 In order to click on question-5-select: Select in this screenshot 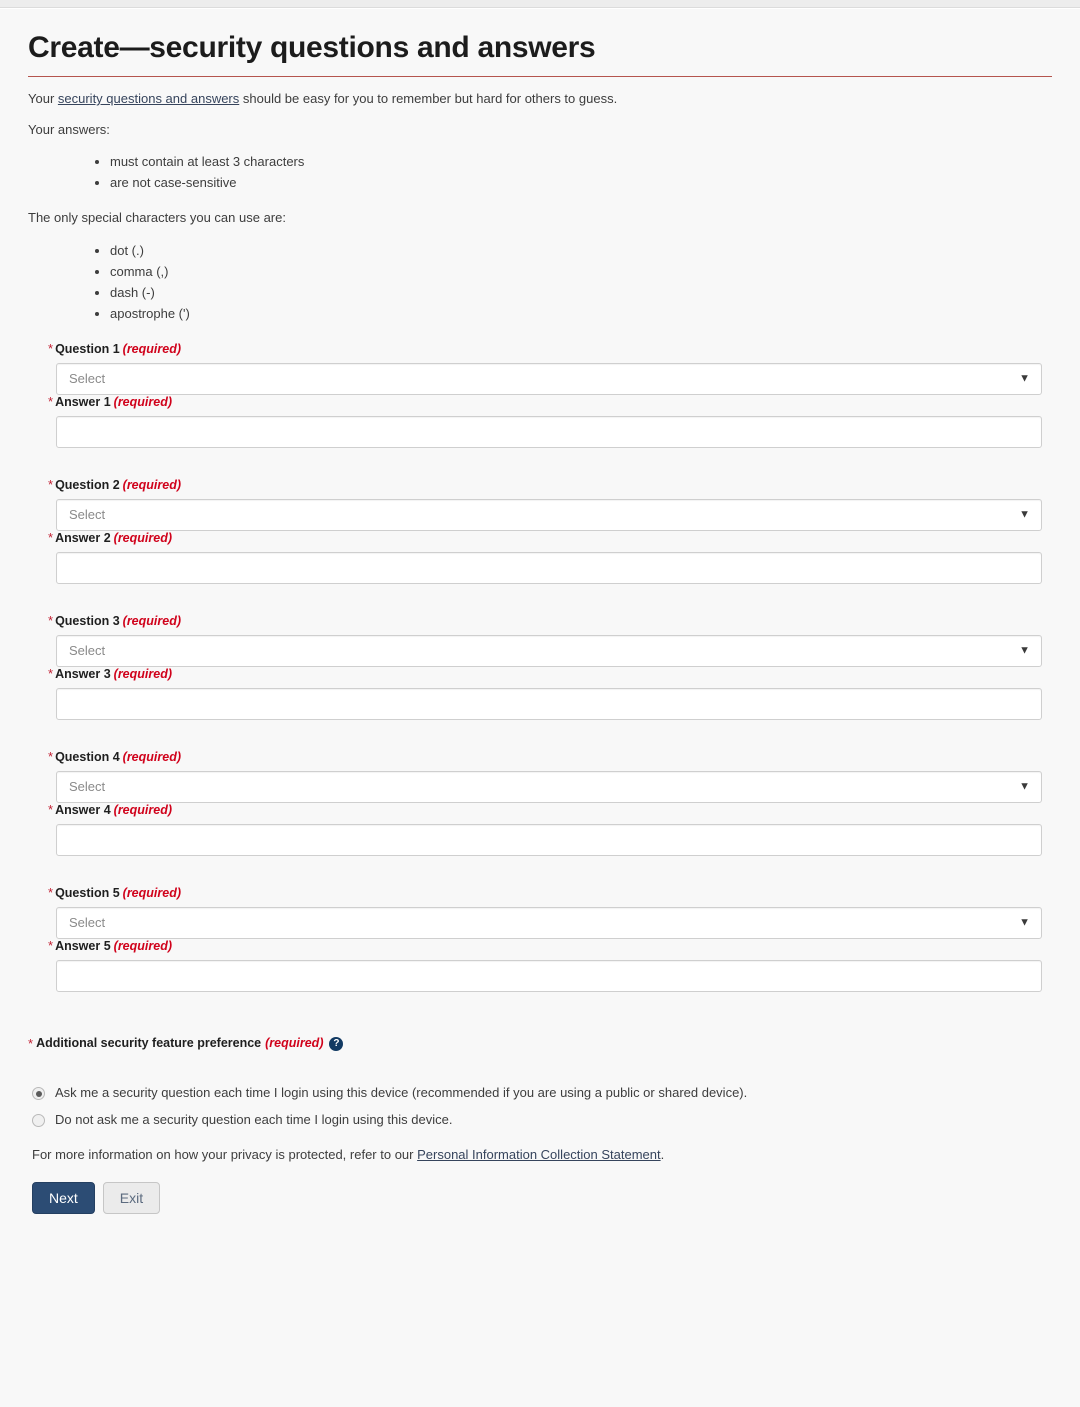, I will do `click(549, 922)`.